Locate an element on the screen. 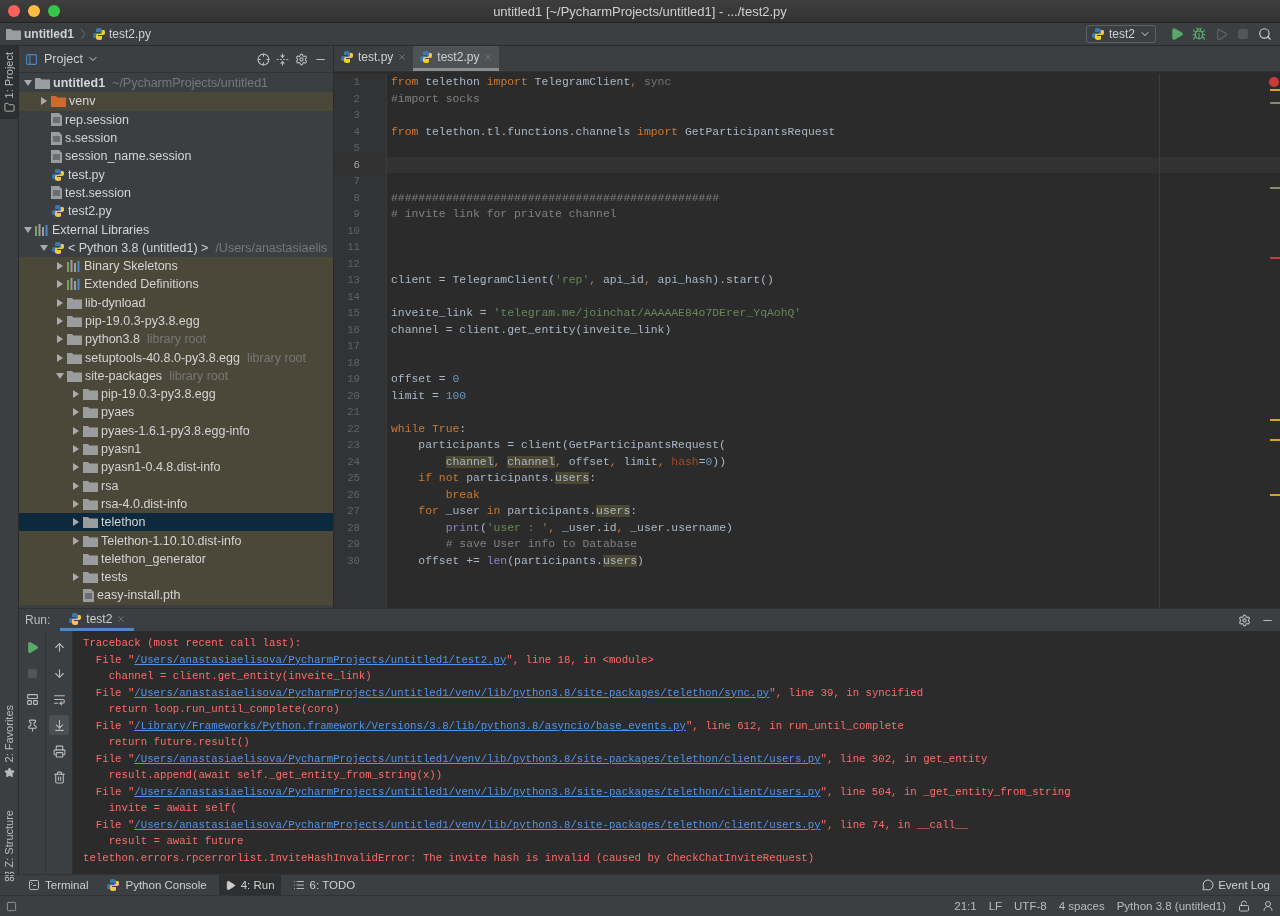  tree-item: pip-19.0.3-py3.8.egg is located at coordinates (176, 394).